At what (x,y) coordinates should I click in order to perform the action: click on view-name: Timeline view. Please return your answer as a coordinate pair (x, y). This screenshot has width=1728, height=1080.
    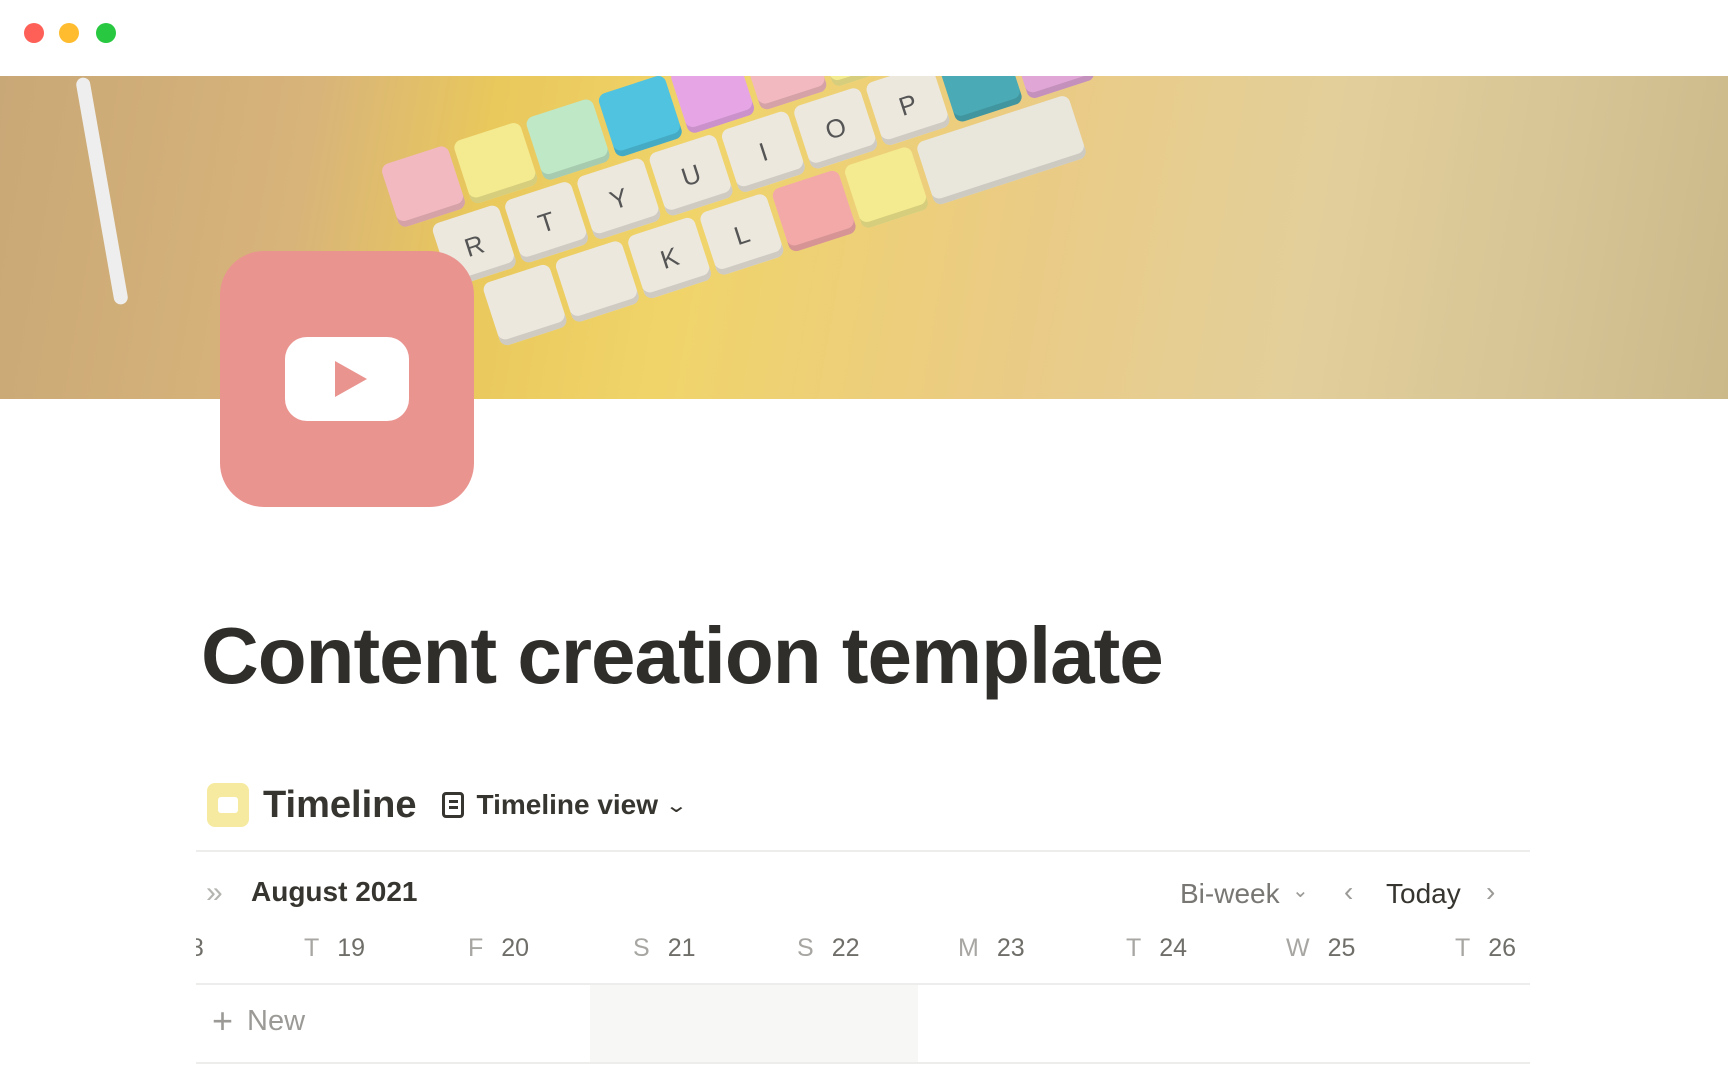
    Looking at the image, I should click on (567, 804).